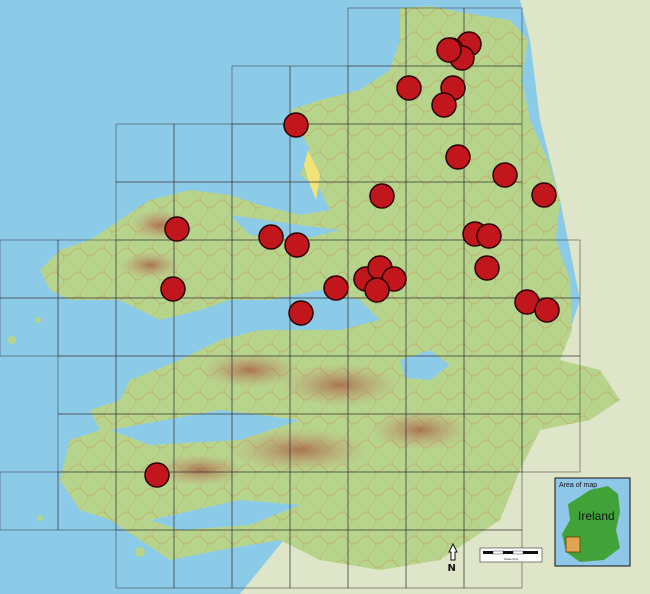 The height and width of the screenshot is (594, 650). I want to click on inset-country-label: Ireland, so click(596, 516).